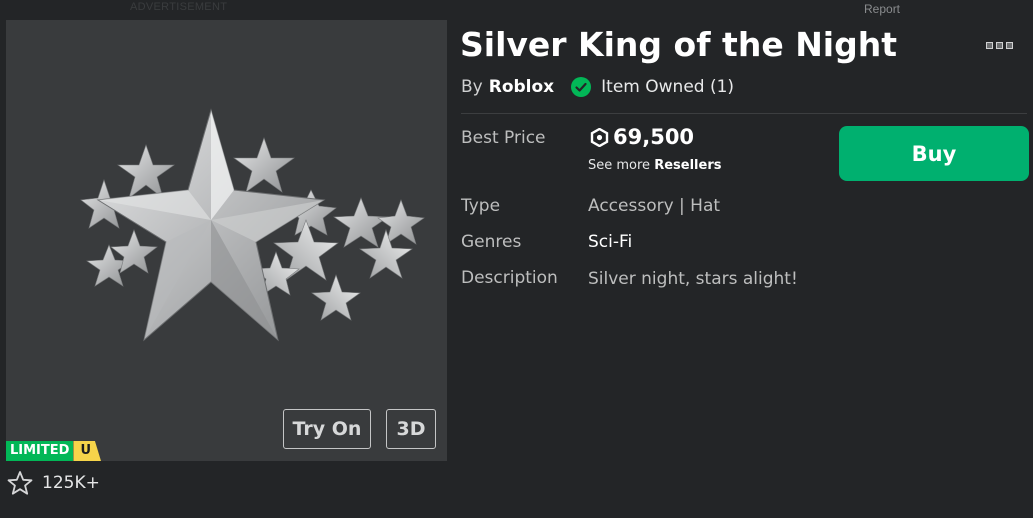 The image size is (1033, 518). Describe the element at coordinates (654, 137) in the screenshot. I see `price-amount: 69,500` at that location.